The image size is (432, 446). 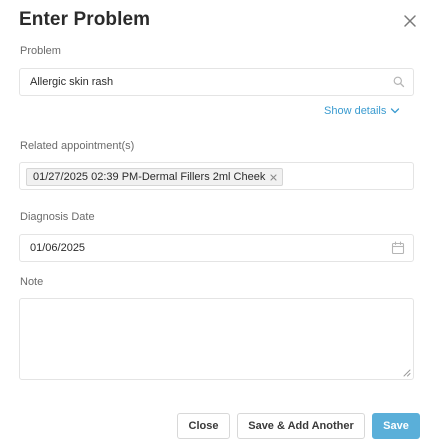 I want to click on show-details-link: Show details, so click(x=362, y=111).